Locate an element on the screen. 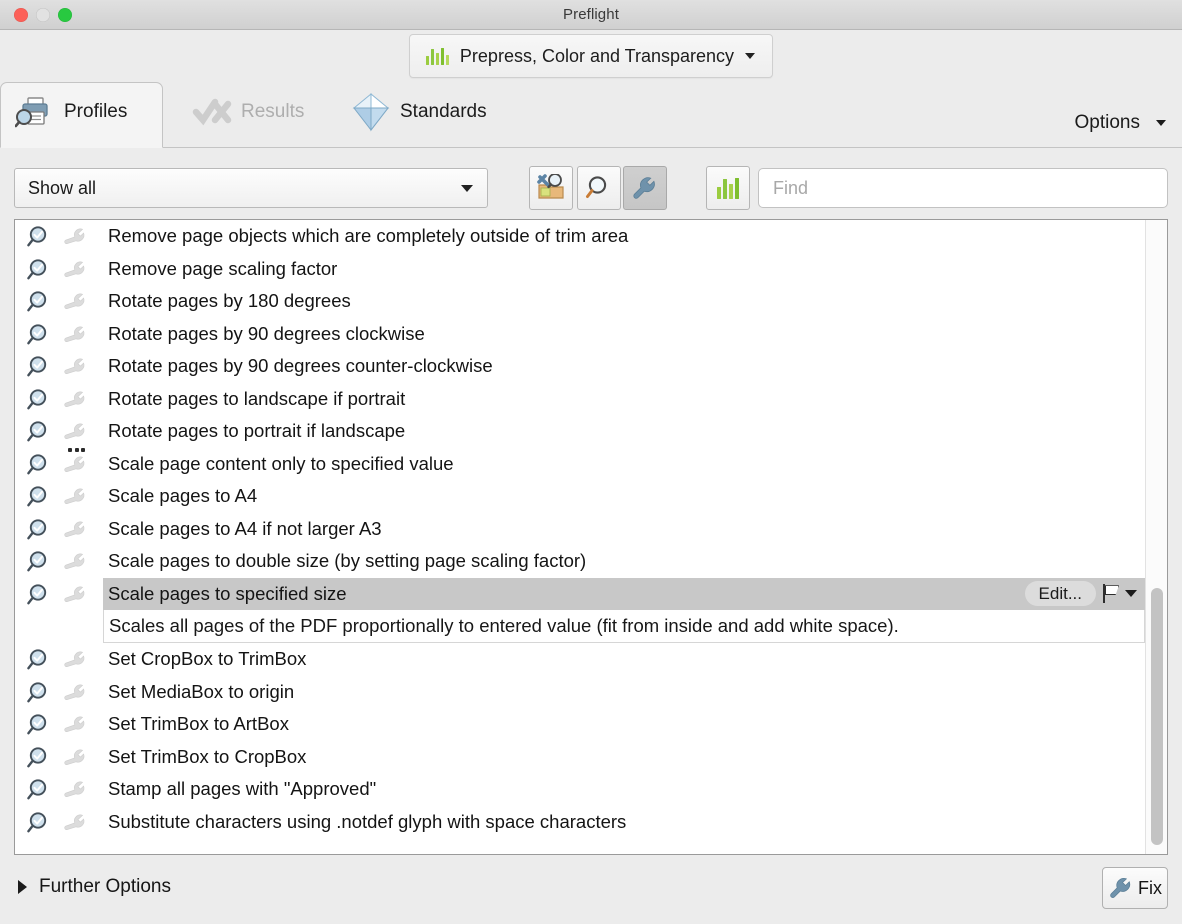  fixup-row: Remove page scaling factor is located at coordinates (580, 269).